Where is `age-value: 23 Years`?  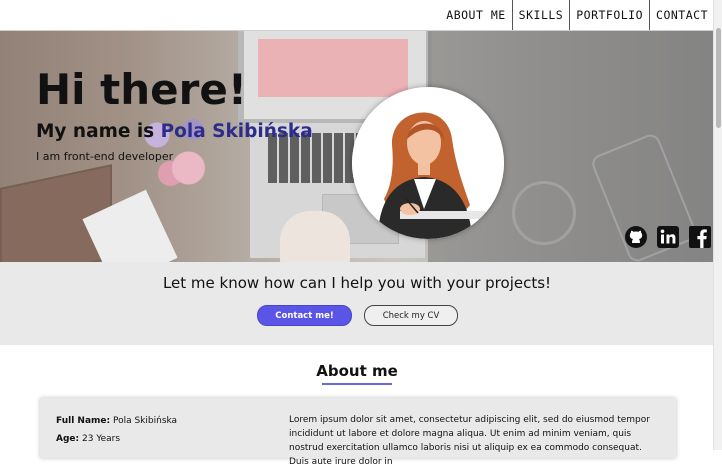 age-value: 23 Years is located at coordinates (101, 439).